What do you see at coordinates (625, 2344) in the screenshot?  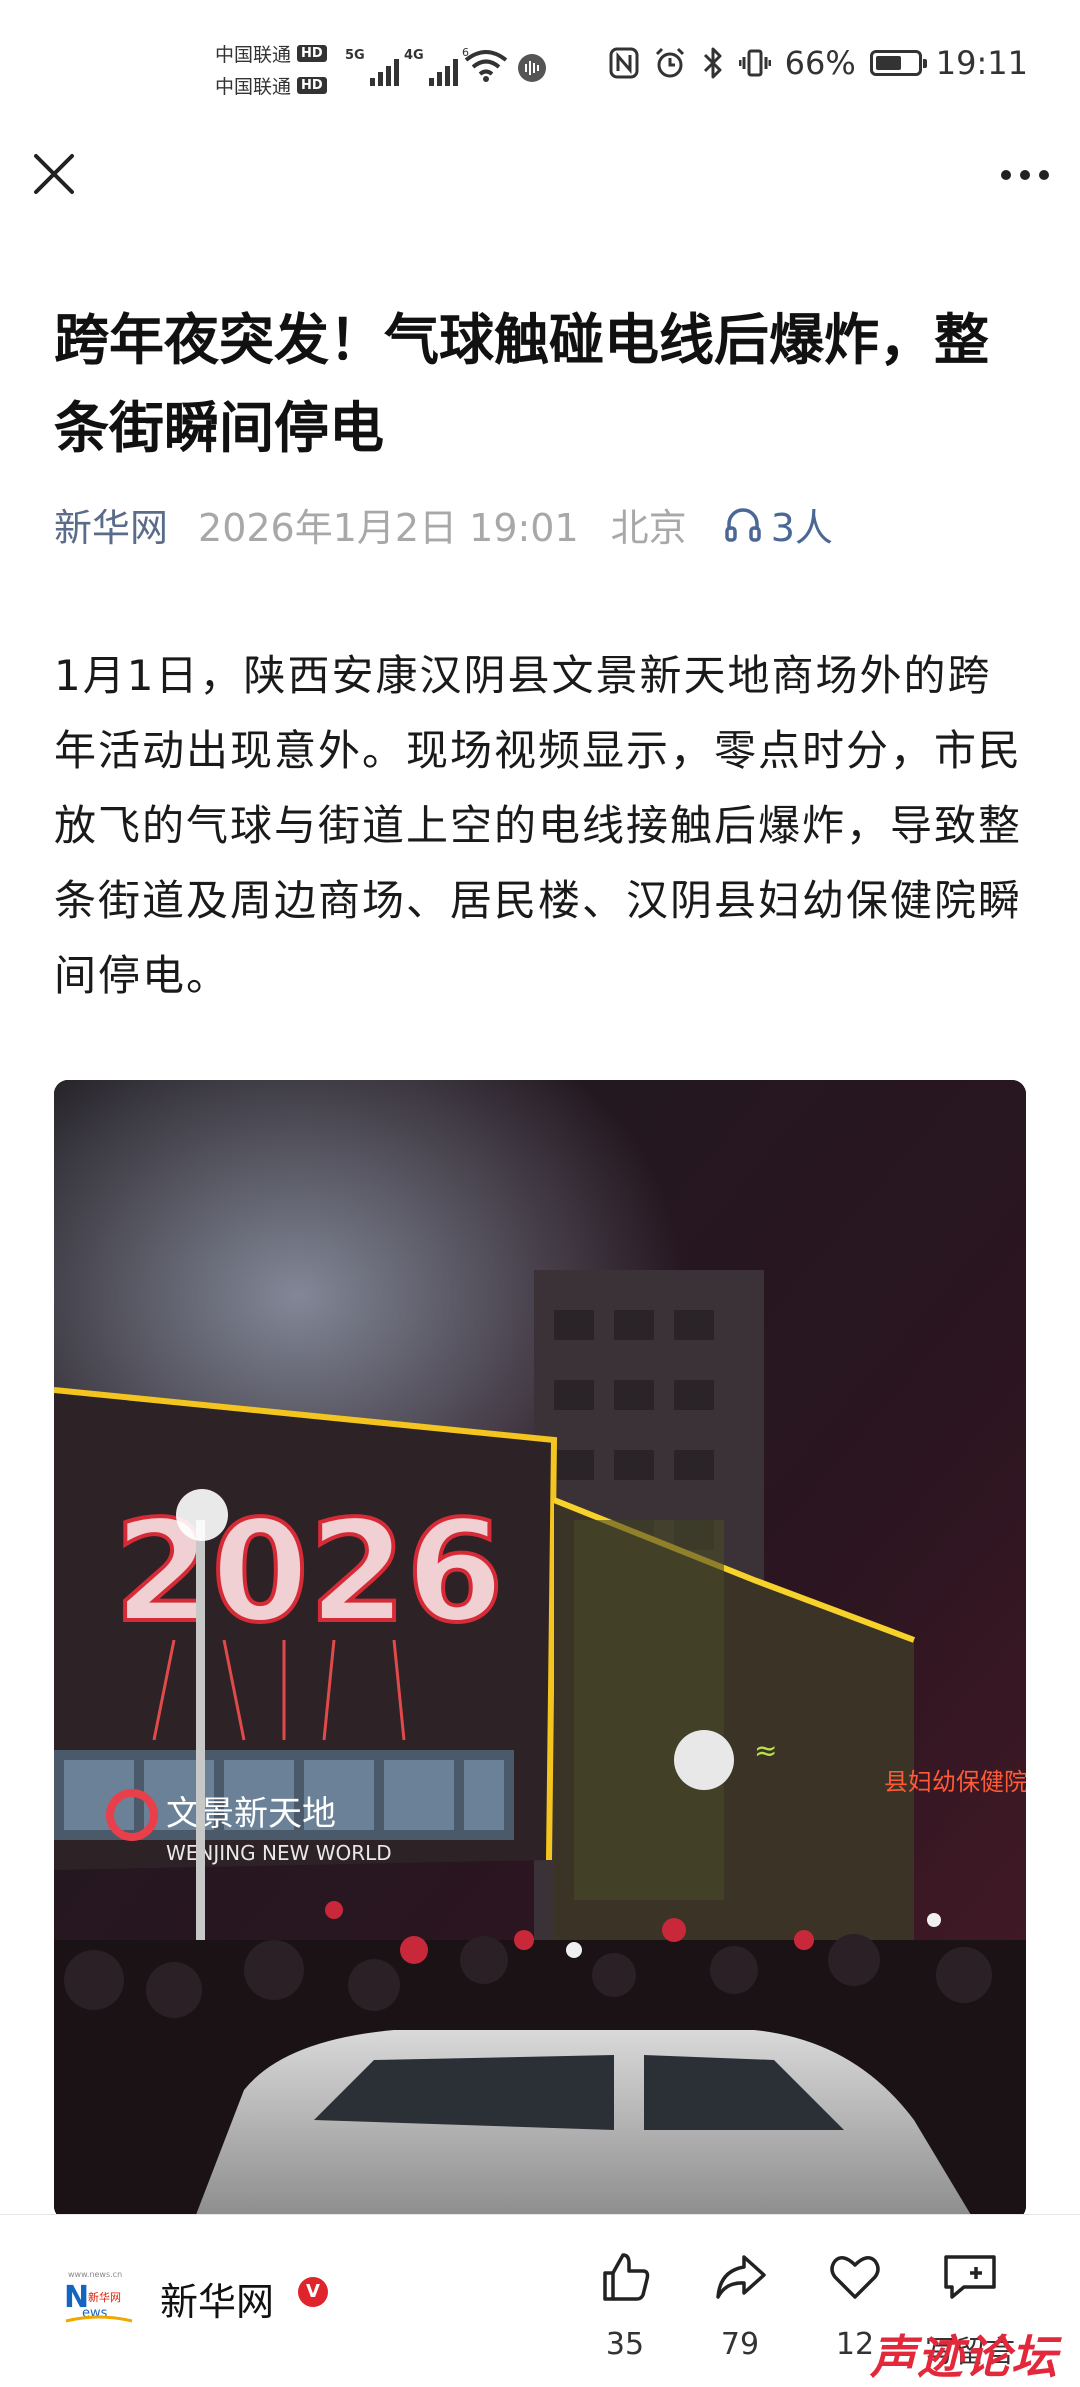 I see `like-count: 35` at bounding box center [625, 2344].